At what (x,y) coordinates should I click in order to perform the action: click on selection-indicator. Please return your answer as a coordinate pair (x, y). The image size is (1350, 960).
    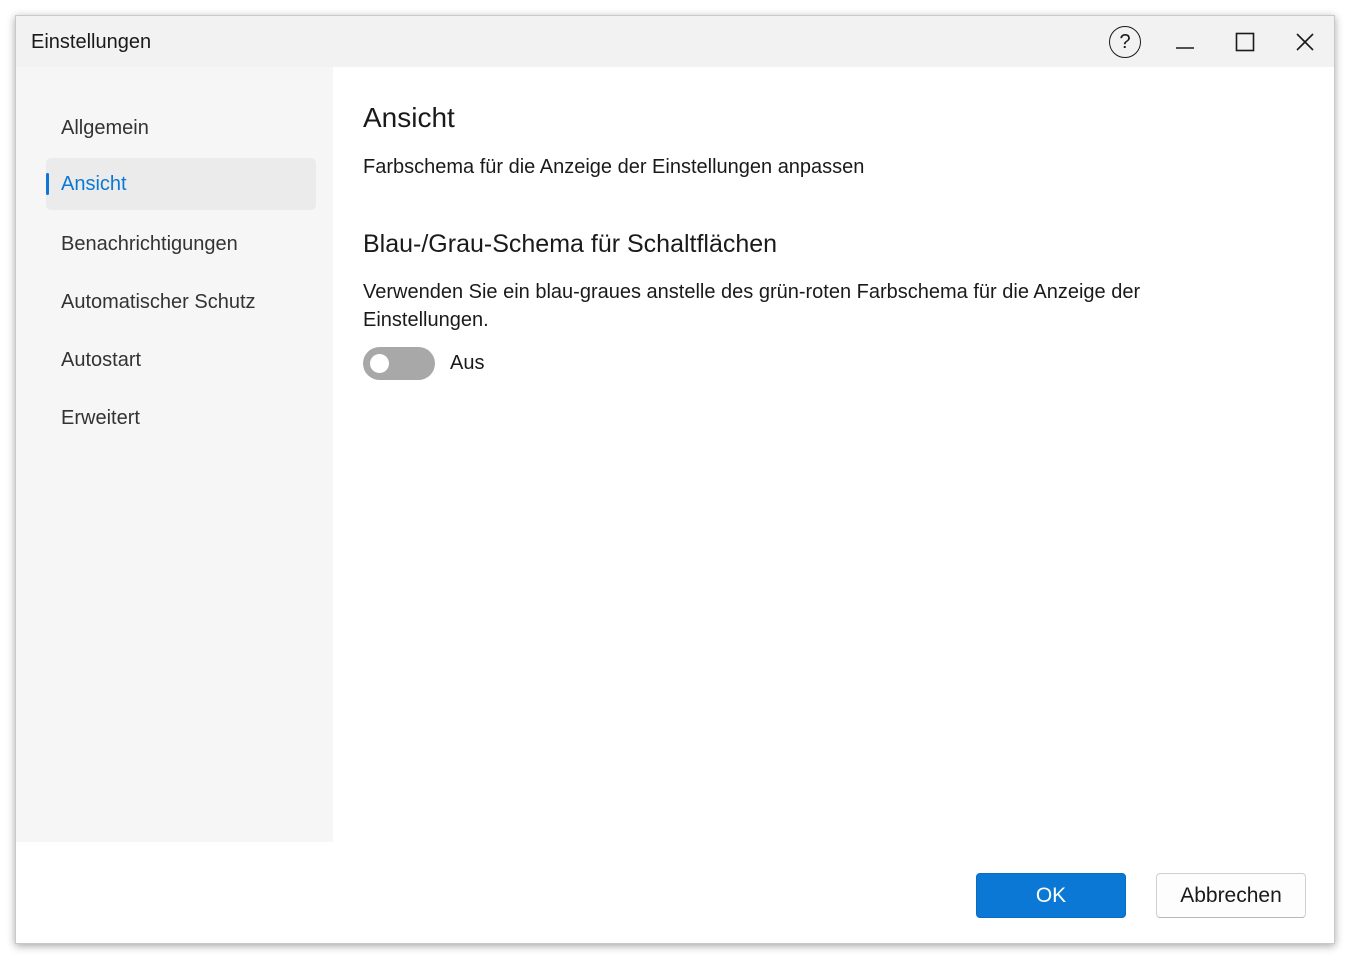
    Looking at the image, I should click on (47, 184).